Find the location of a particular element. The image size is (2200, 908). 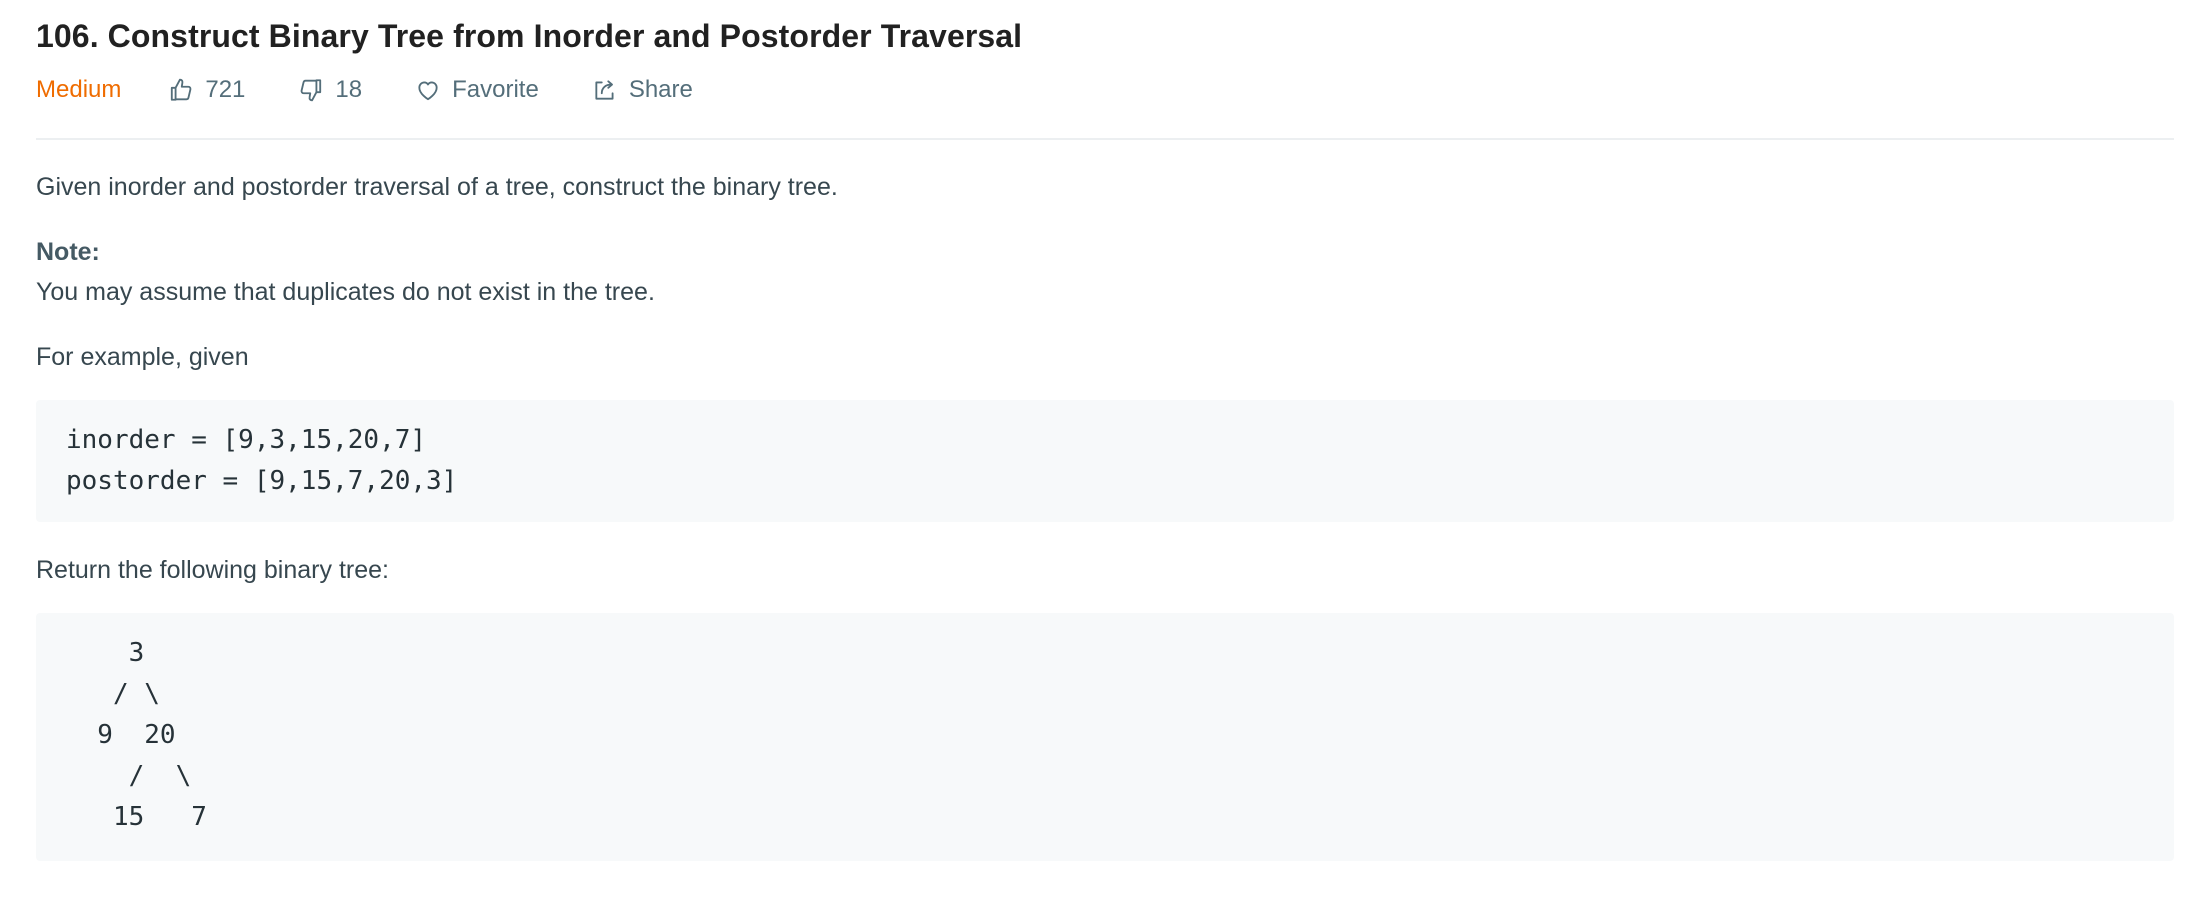

favorite-label: Favorite is located at coordinates (495, 89).